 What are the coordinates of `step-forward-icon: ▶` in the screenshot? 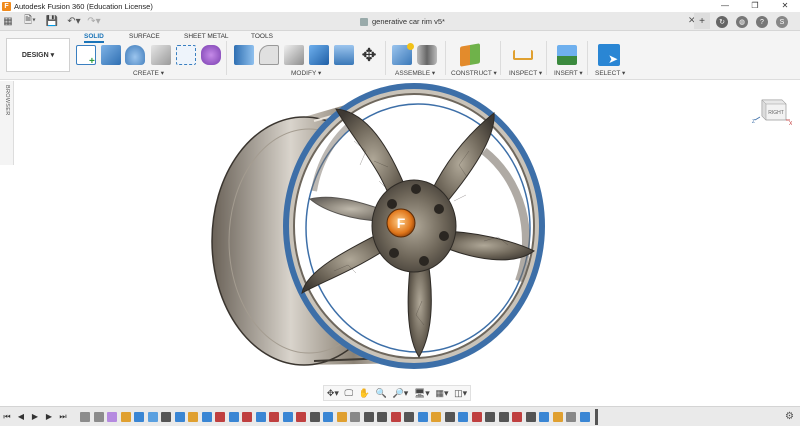 It's located at (49, 416).